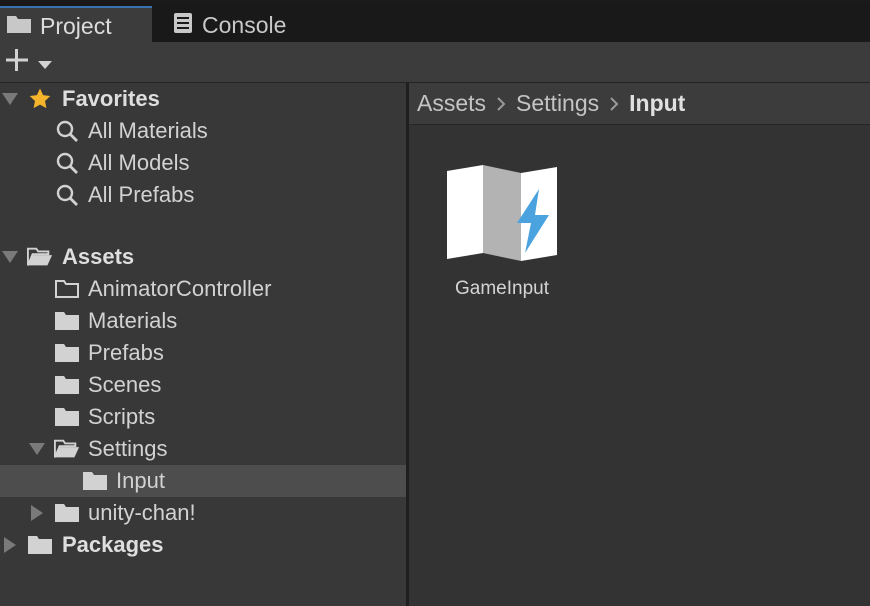  I want to click on tree-item-label: Scripts, so click(122, 416).